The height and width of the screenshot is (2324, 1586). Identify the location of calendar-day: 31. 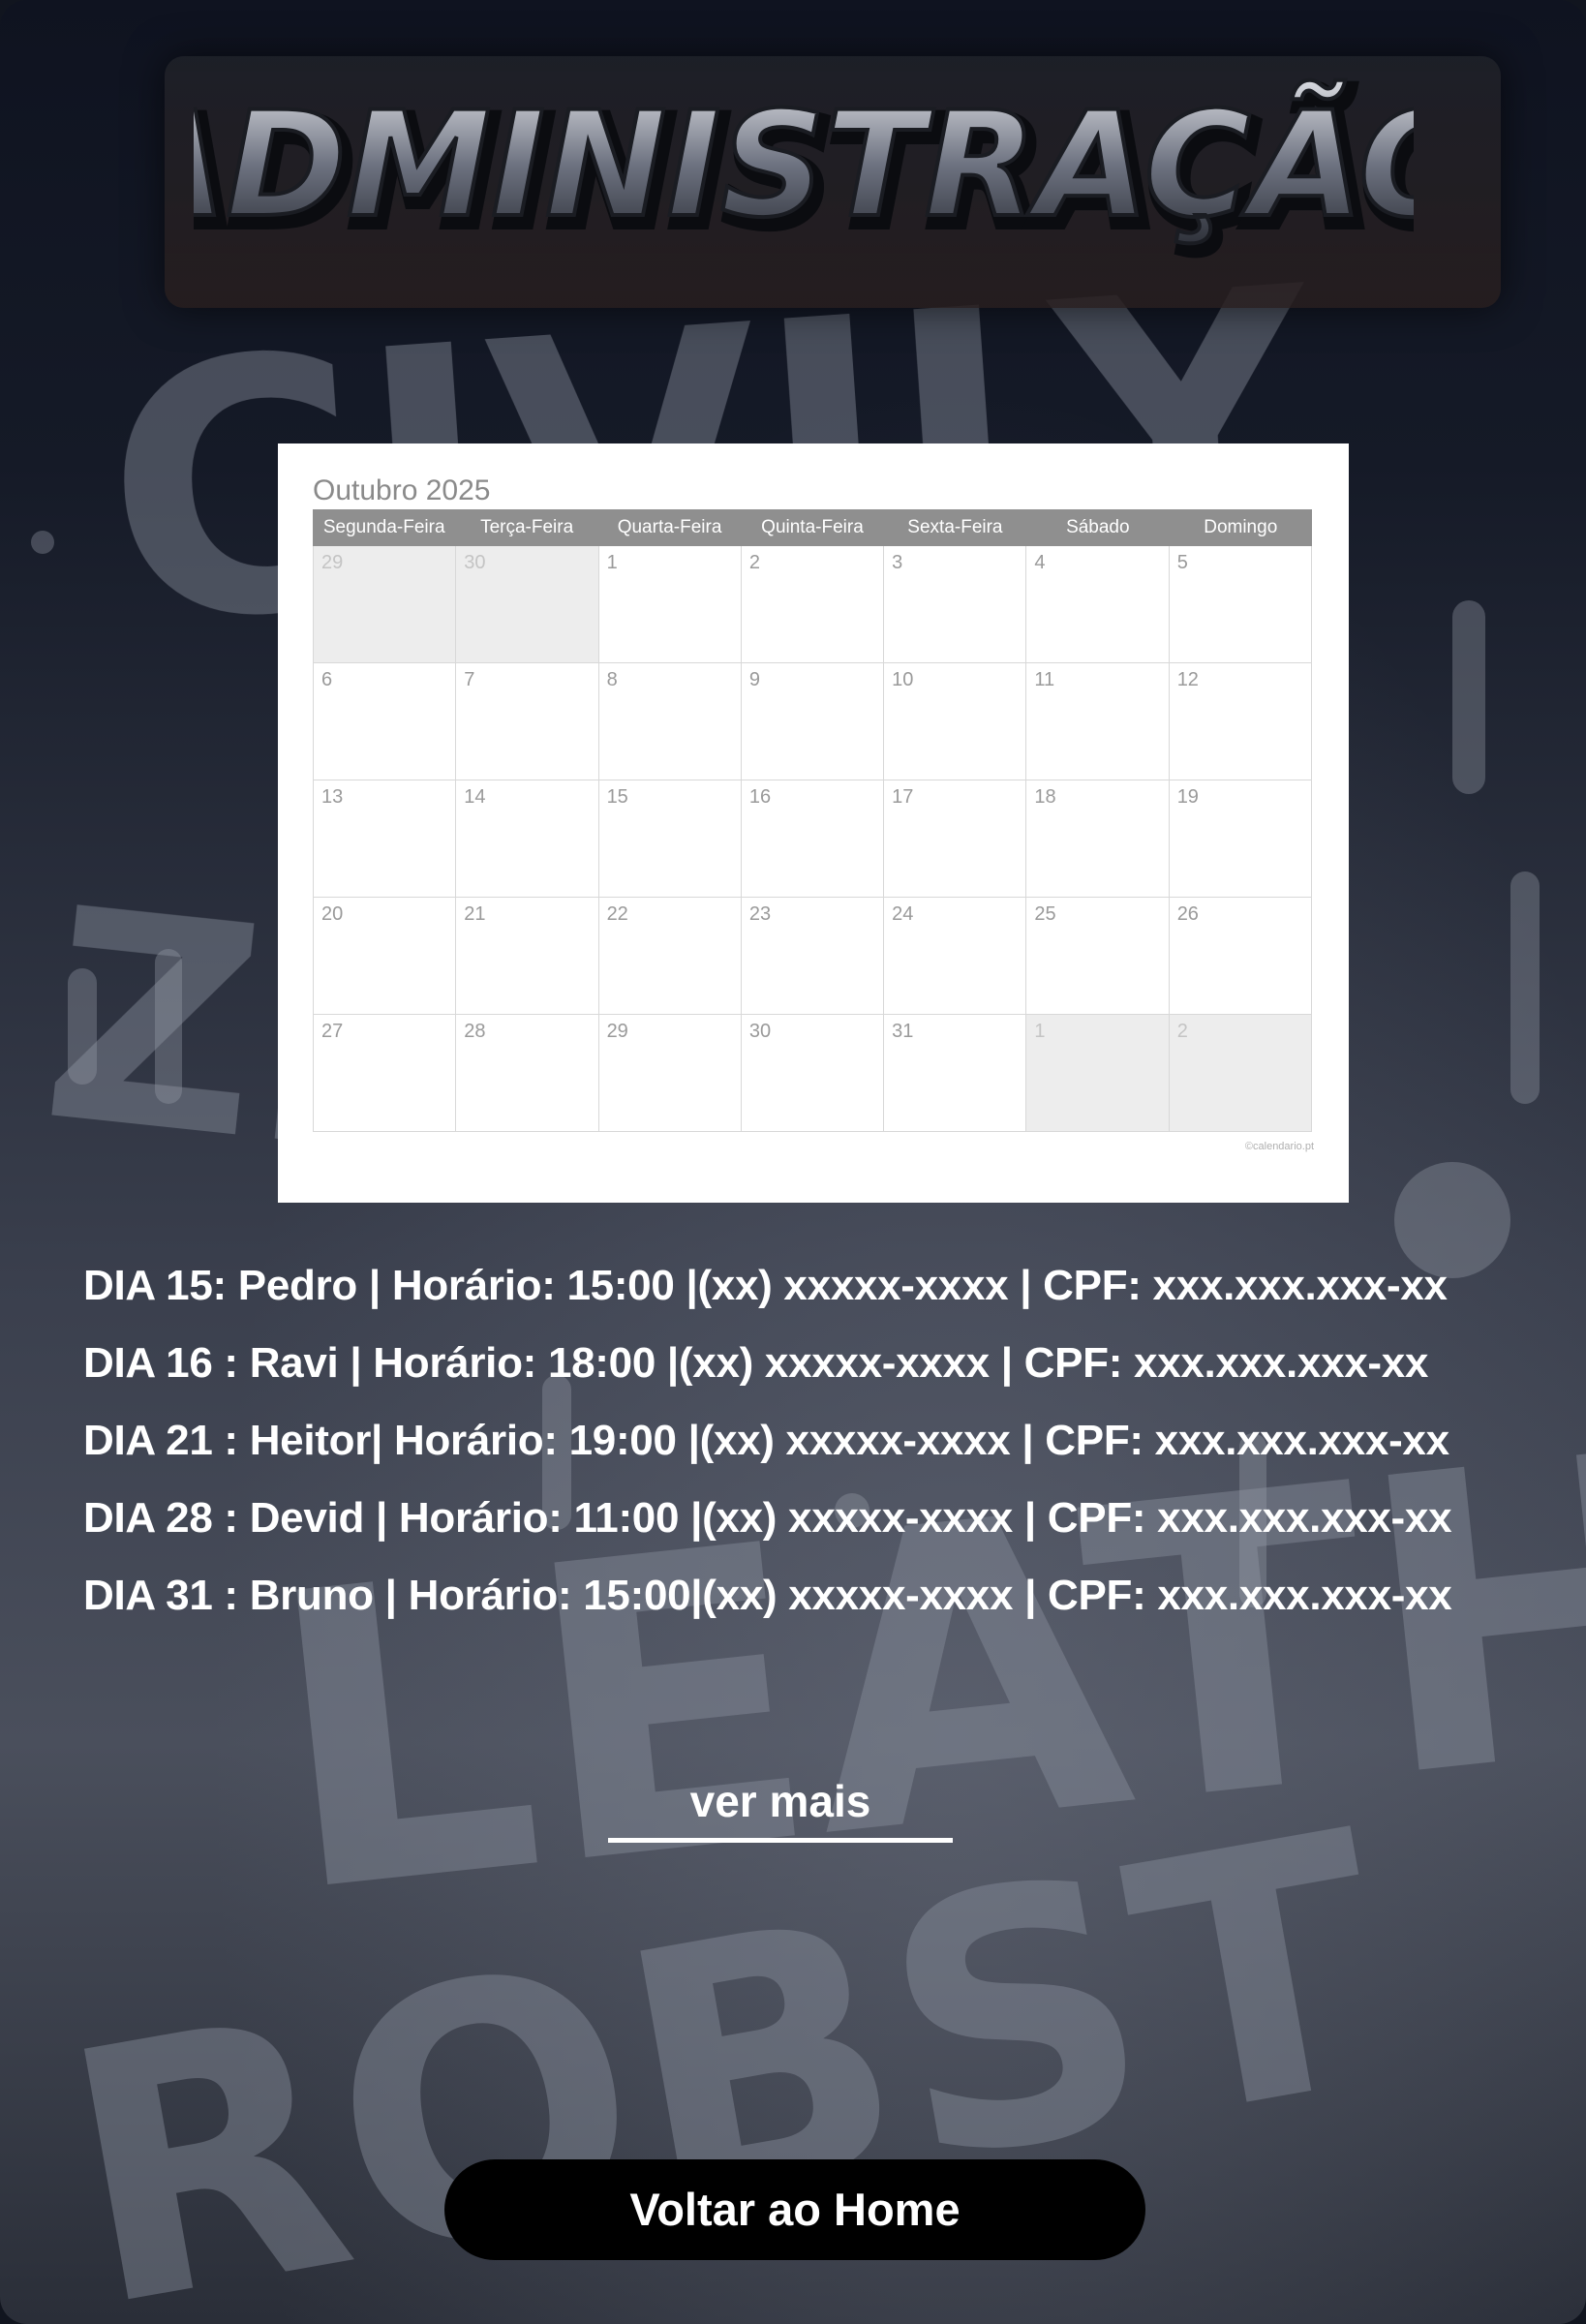
(955, 1073).